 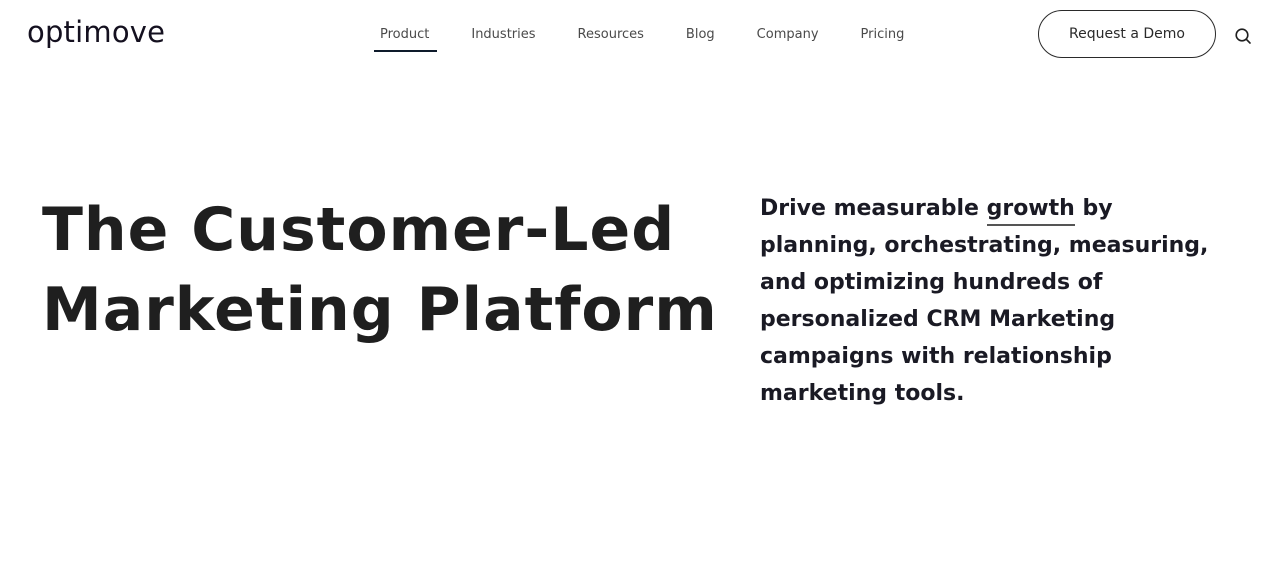 What do you see at coordinates (611, 35) in the screenshot?
I see `nav-item-resources: Resources` at bounding box center [611, 35].